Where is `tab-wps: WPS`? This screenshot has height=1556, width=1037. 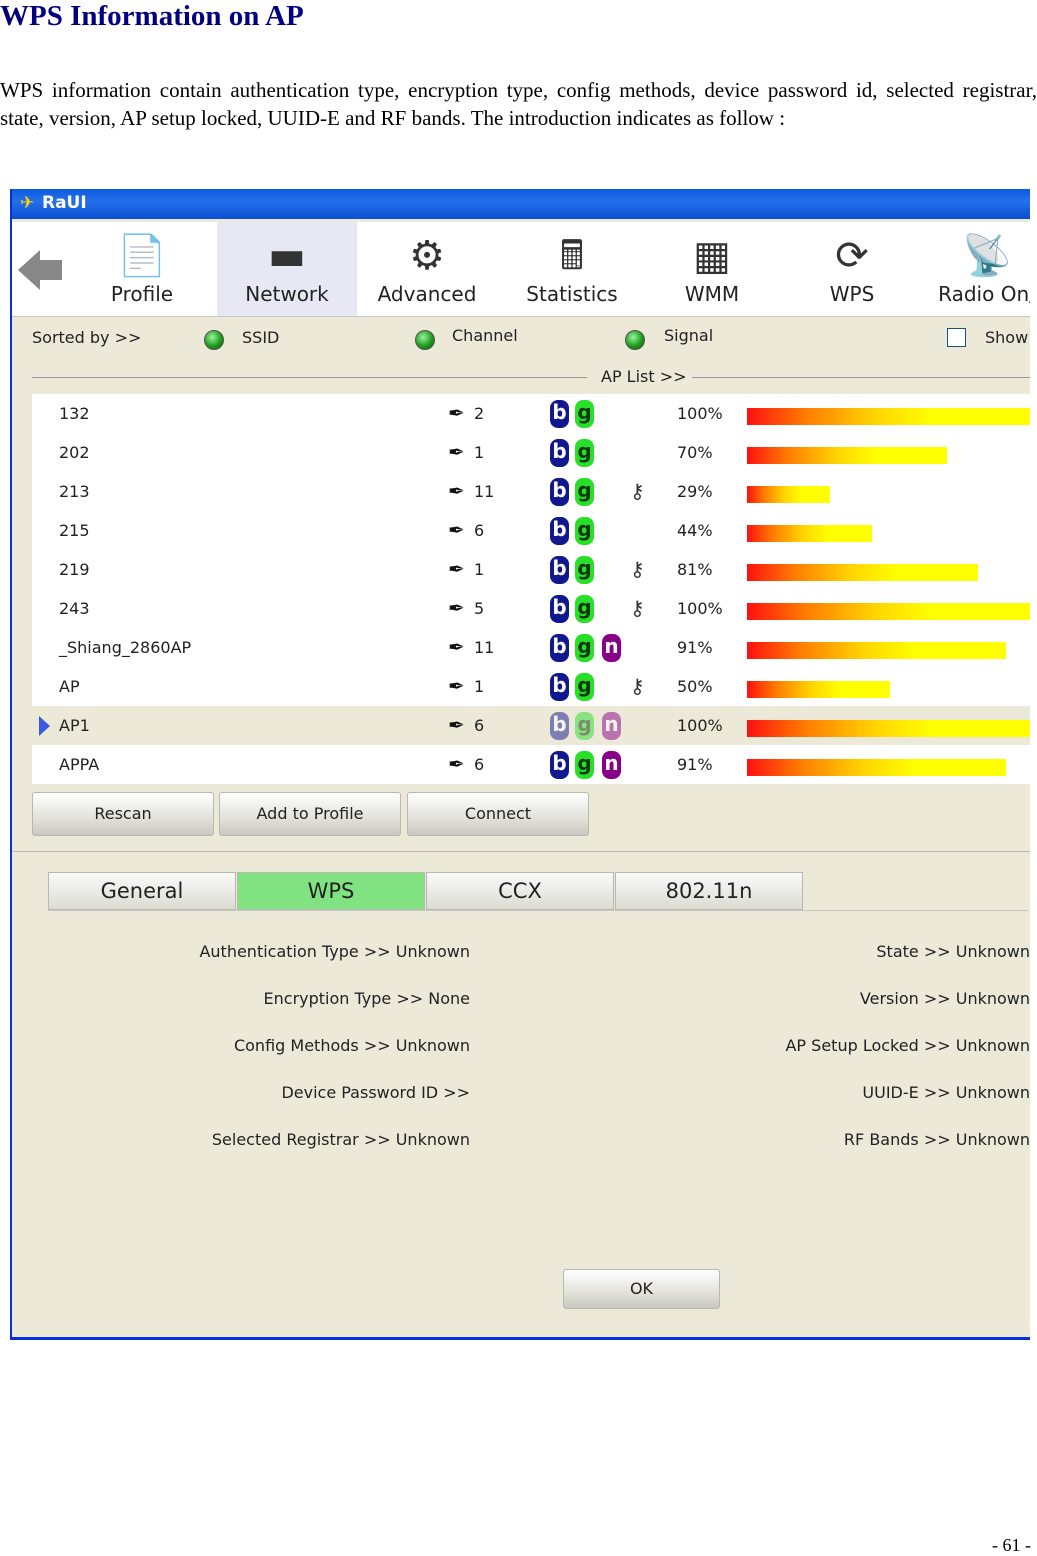
tab-wps: WPS is located at coordinates (331, 891).